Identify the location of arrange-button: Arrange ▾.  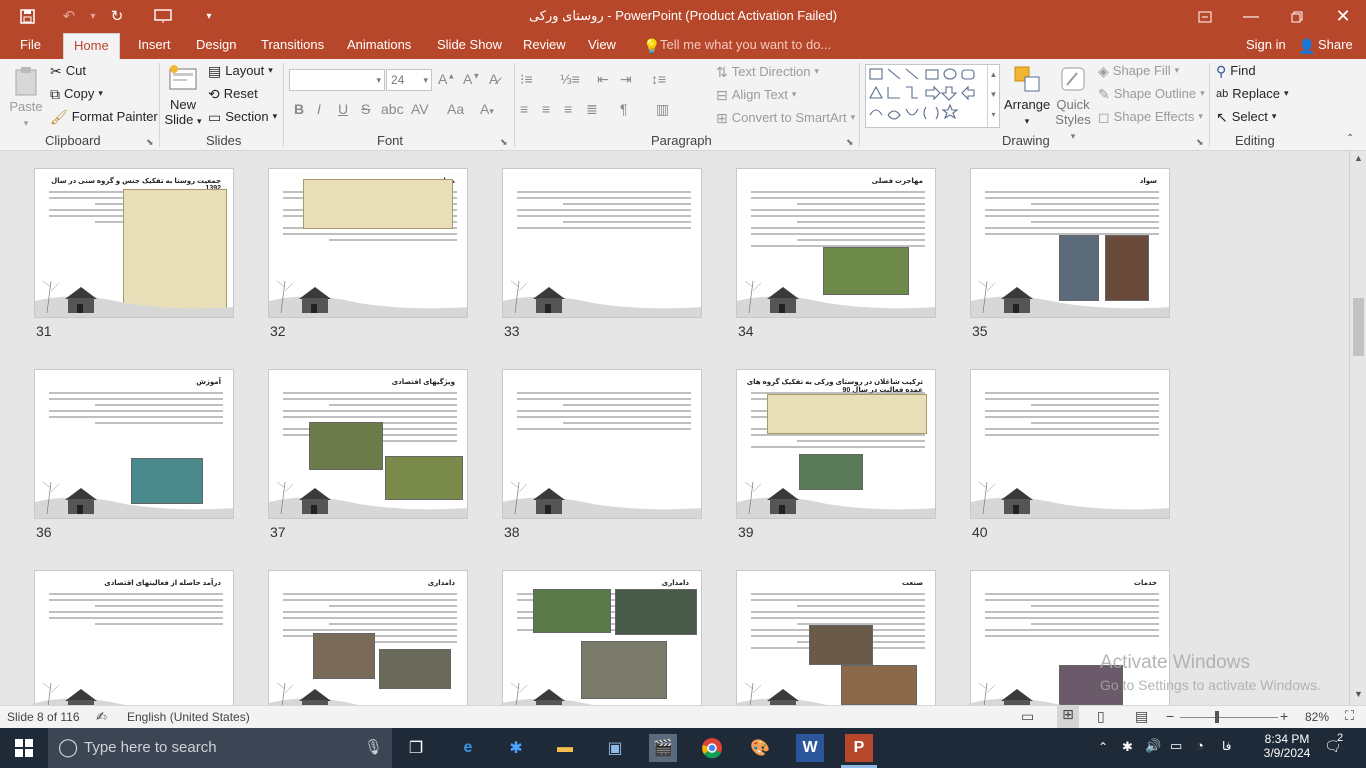
(1027, 95).